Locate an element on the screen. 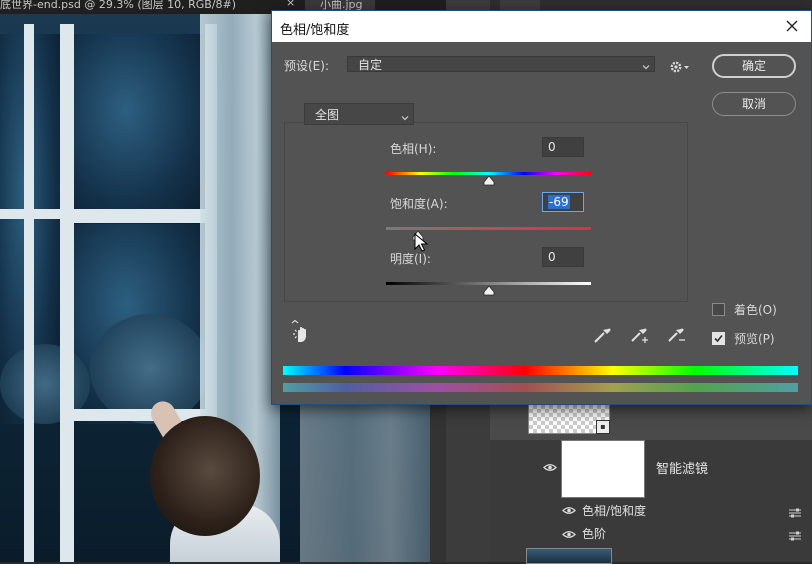 Image resolution: width=812 pixels, height=564 pixels. eyedropper-minus-icon is located at coordinates (676, 334).